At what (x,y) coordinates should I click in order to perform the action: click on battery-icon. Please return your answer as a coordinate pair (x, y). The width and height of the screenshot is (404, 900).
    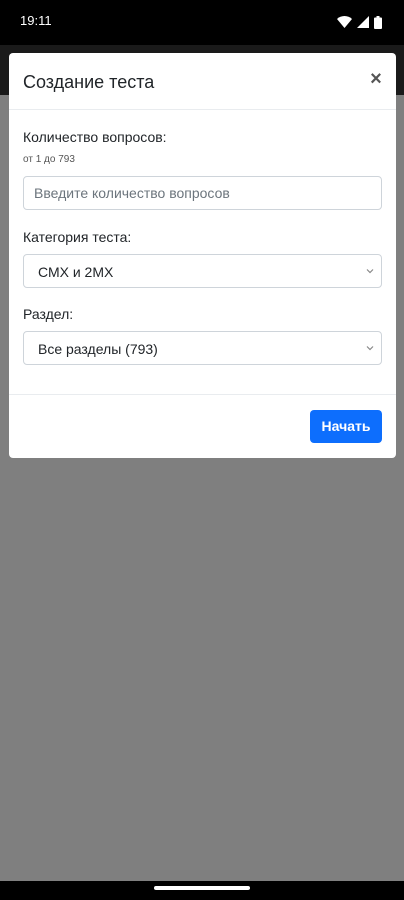
    Looking at the image, I should click on (378, 22).